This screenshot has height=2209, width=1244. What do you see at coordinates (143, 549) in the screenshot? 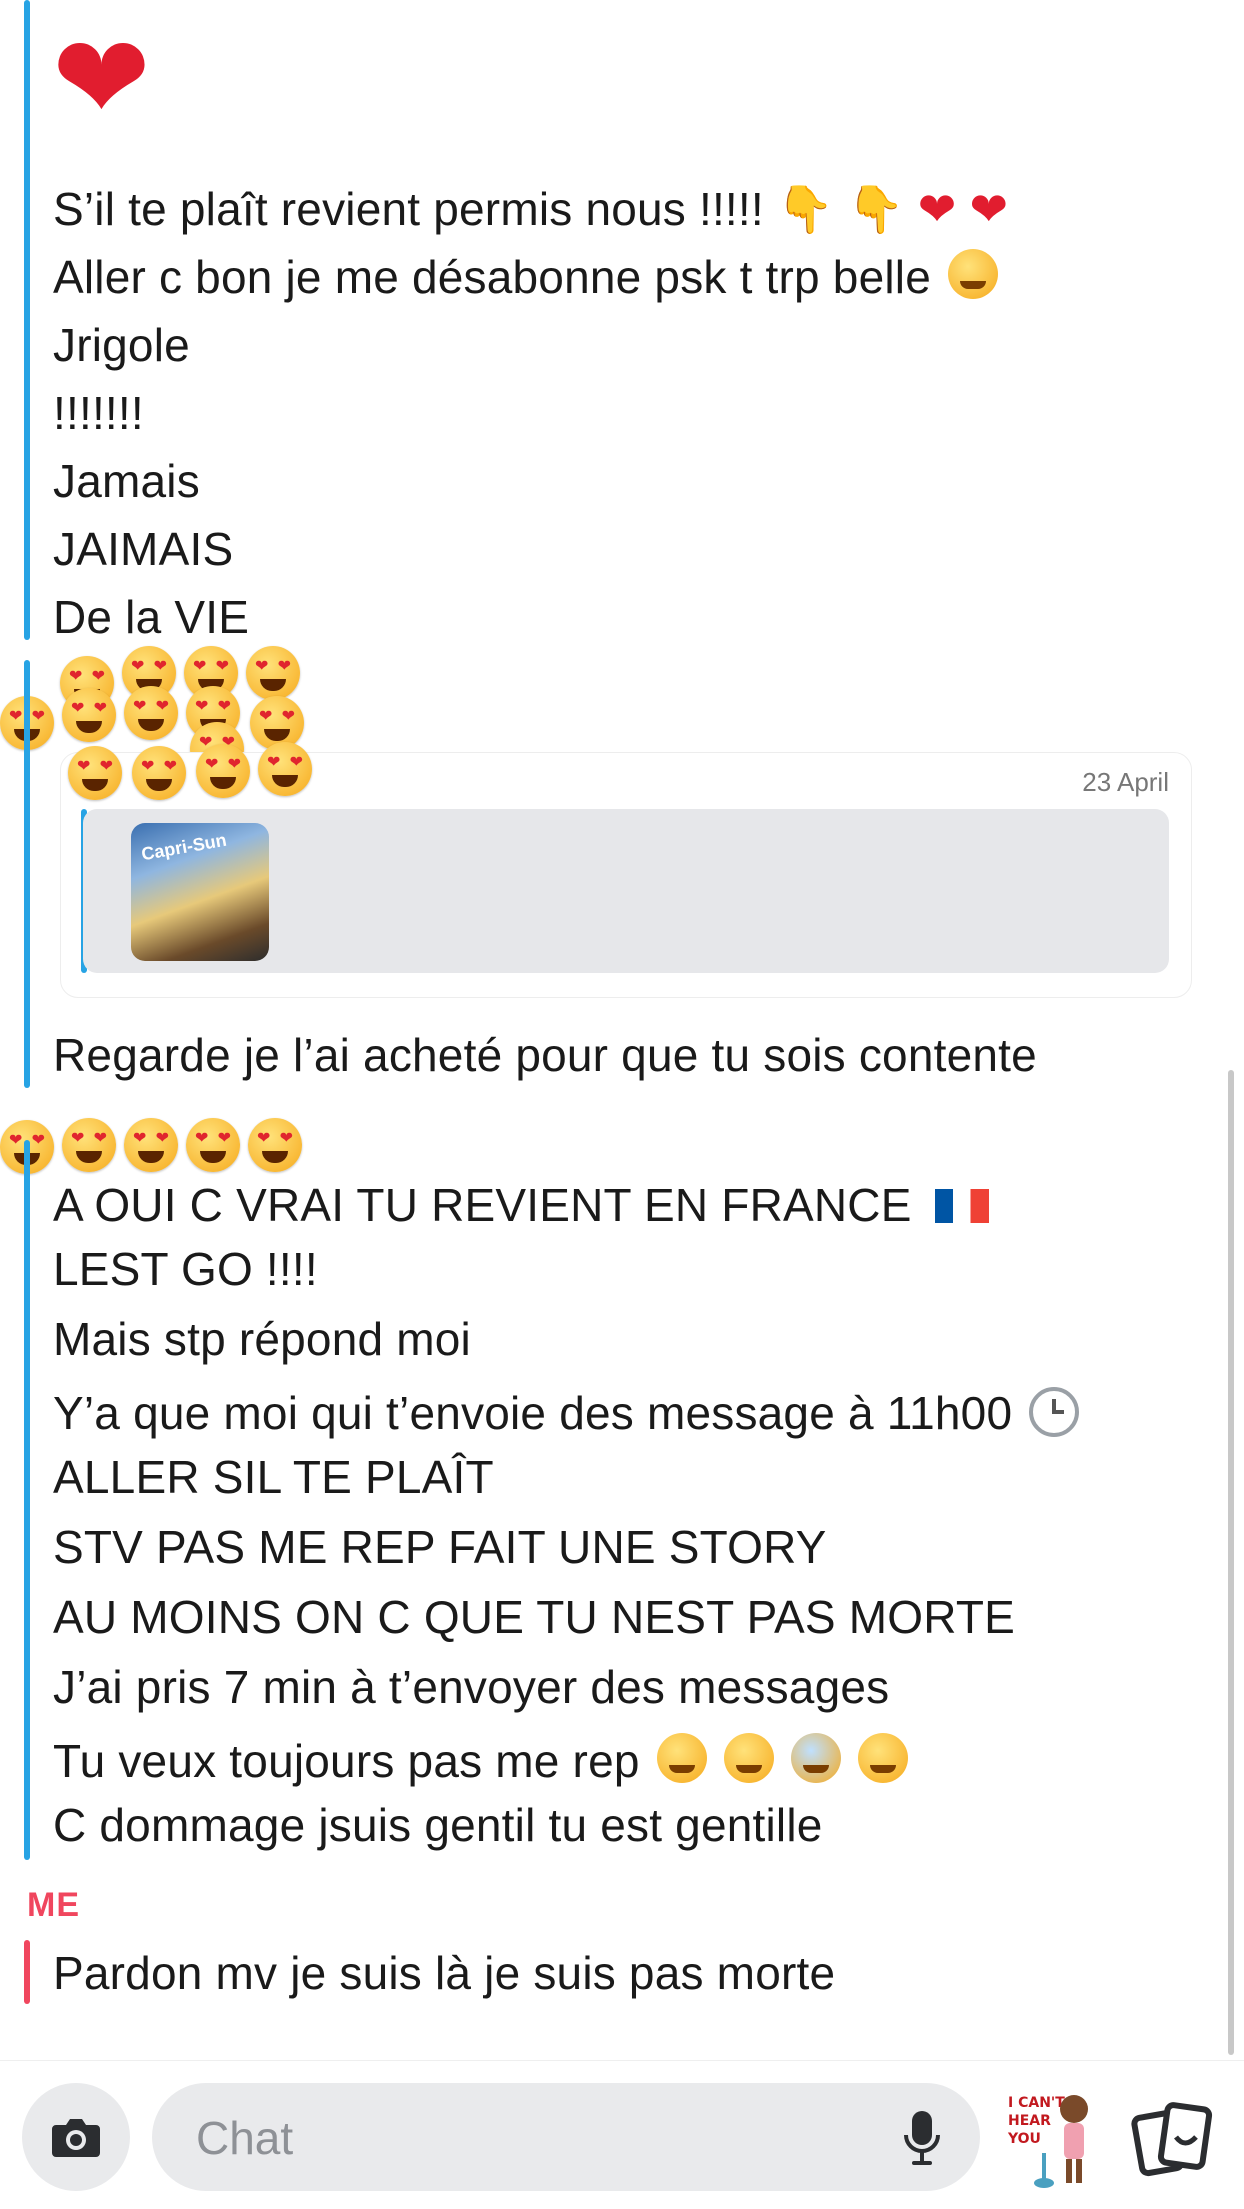
I see `message-line: JAIMAIS` at bounding box center [143, 549].